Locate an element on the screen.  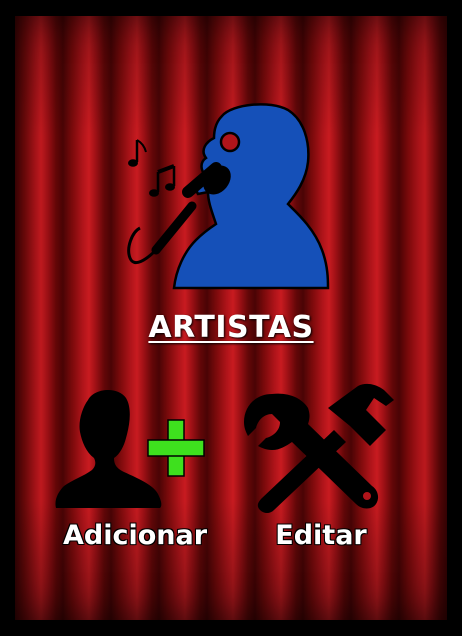
page-title: ARTISTAS is located at coordinates (231, 327).